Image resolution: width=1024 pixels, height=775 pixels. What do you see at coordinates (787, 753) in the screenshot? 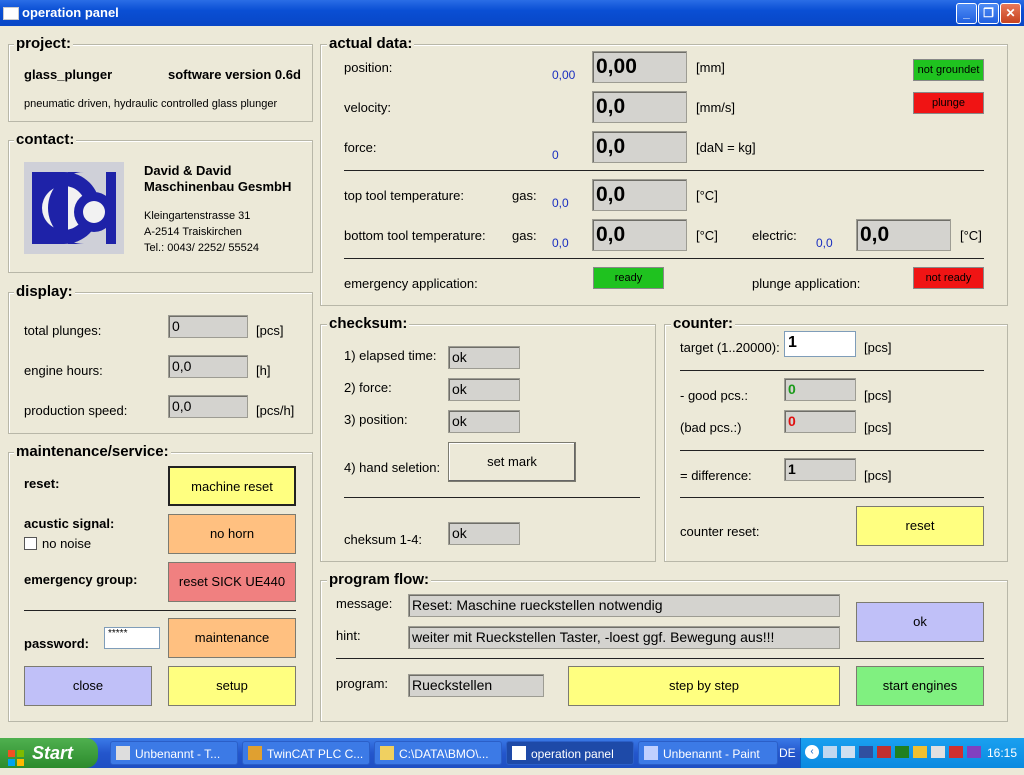
I see `language-indicator: DE` at bounding box center [787, 753].